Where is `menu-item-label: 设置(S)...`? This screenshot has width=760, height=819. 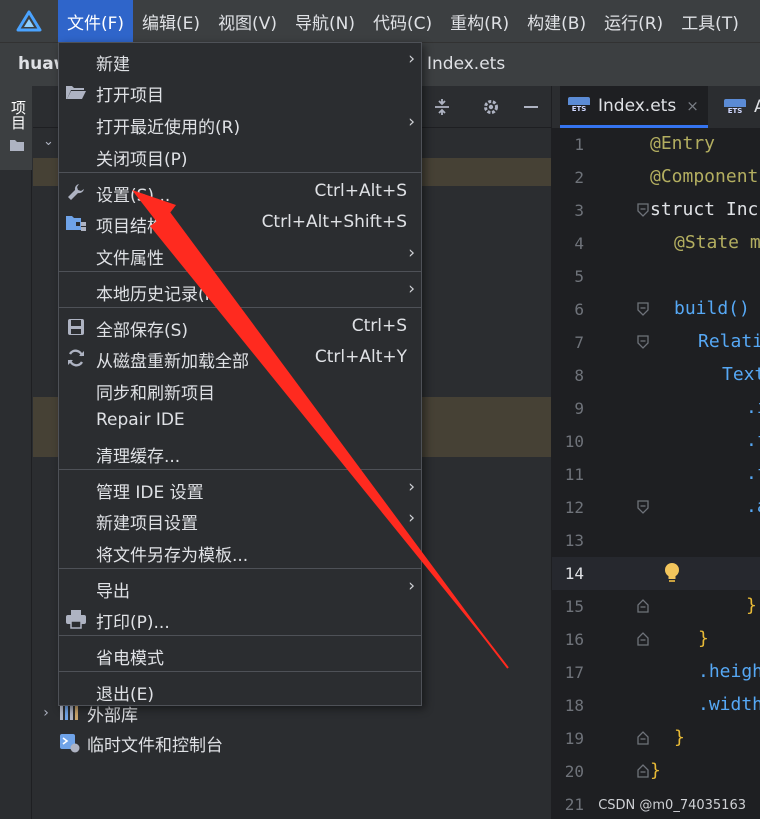
menu-item-label: 设置(S)... is located at coordinates (133, 196).